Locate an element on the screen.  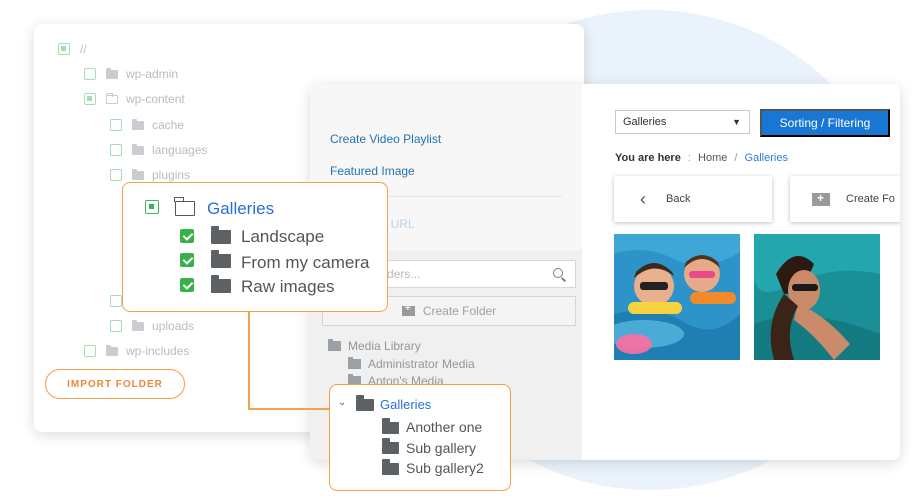
dropdown-caret-icon: ▼ is located at coordinates (736, 122).